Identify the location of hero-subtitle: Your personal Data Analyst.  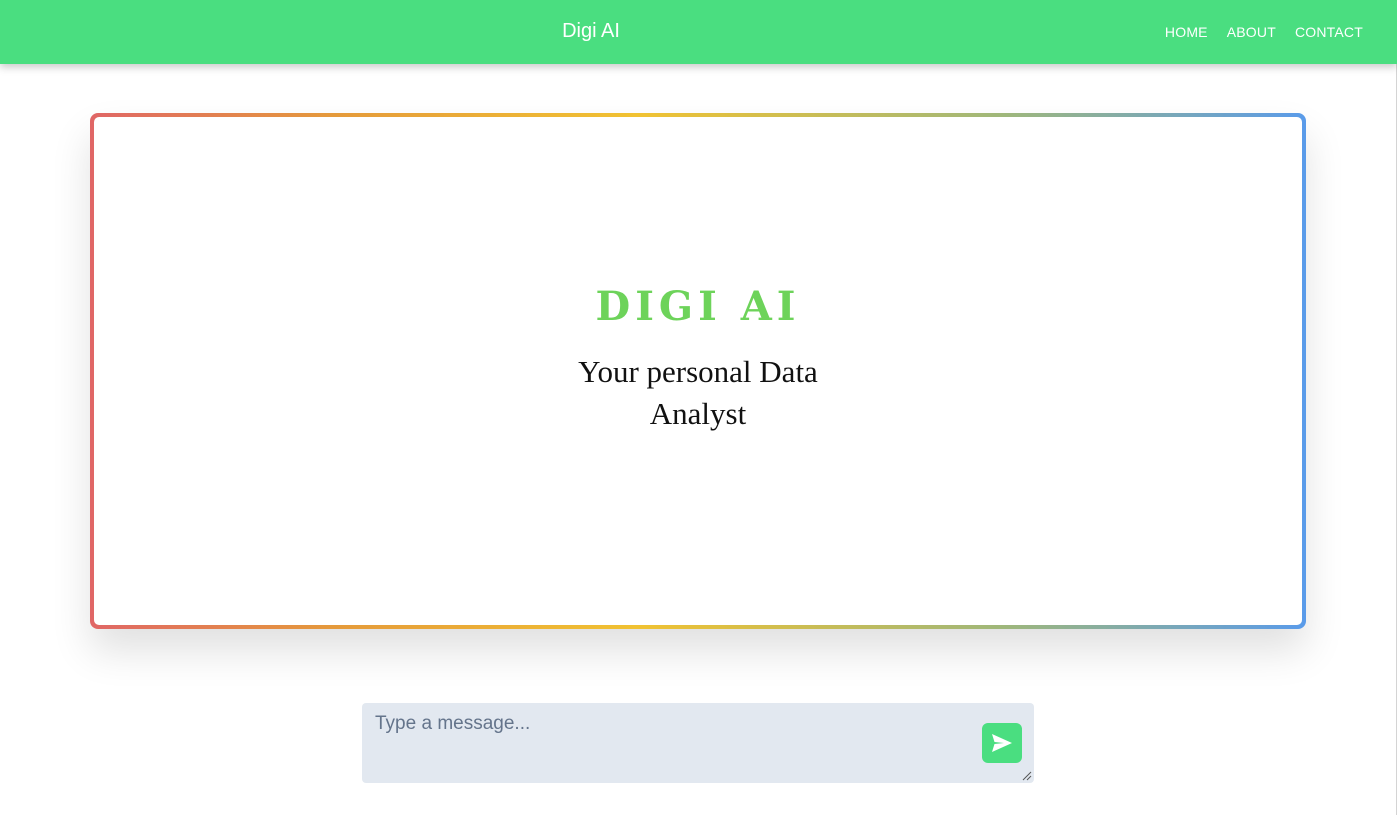
(698, 392).